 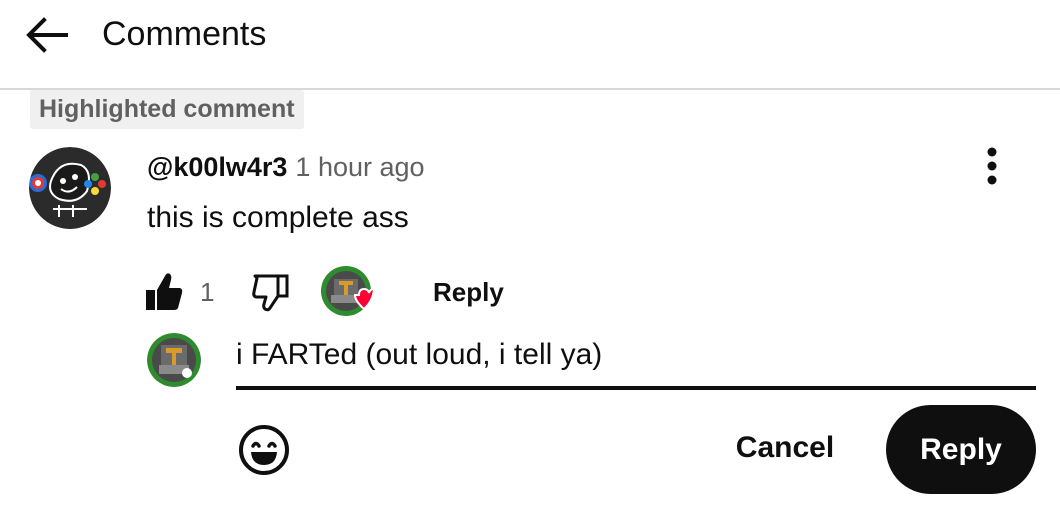 I want to click on more-vertical-icon, so click(x=992, y=166).